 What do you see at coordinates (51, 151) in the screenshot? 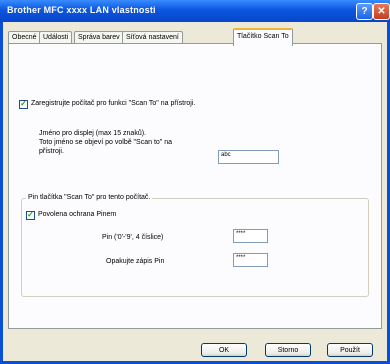
I see `display-name-label-3: přístroji.` at bounding box center [51, 151].